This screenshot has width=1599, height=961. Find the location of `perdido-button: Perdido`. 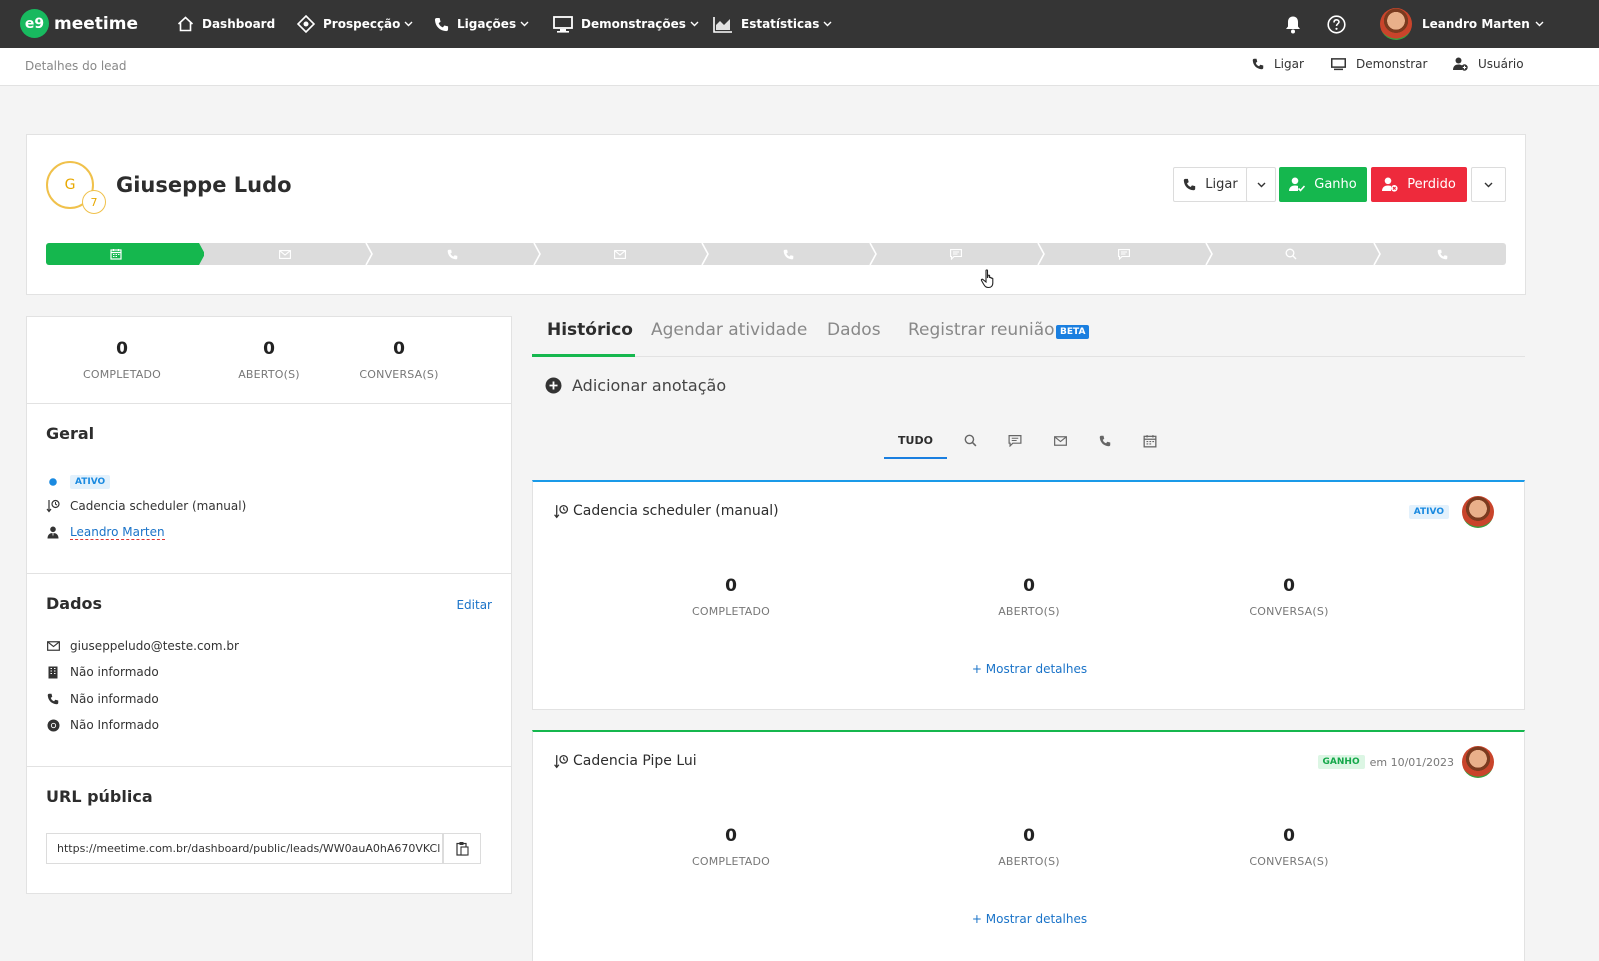

perdido-button: Perdido is located at coordinates (1419, 184).